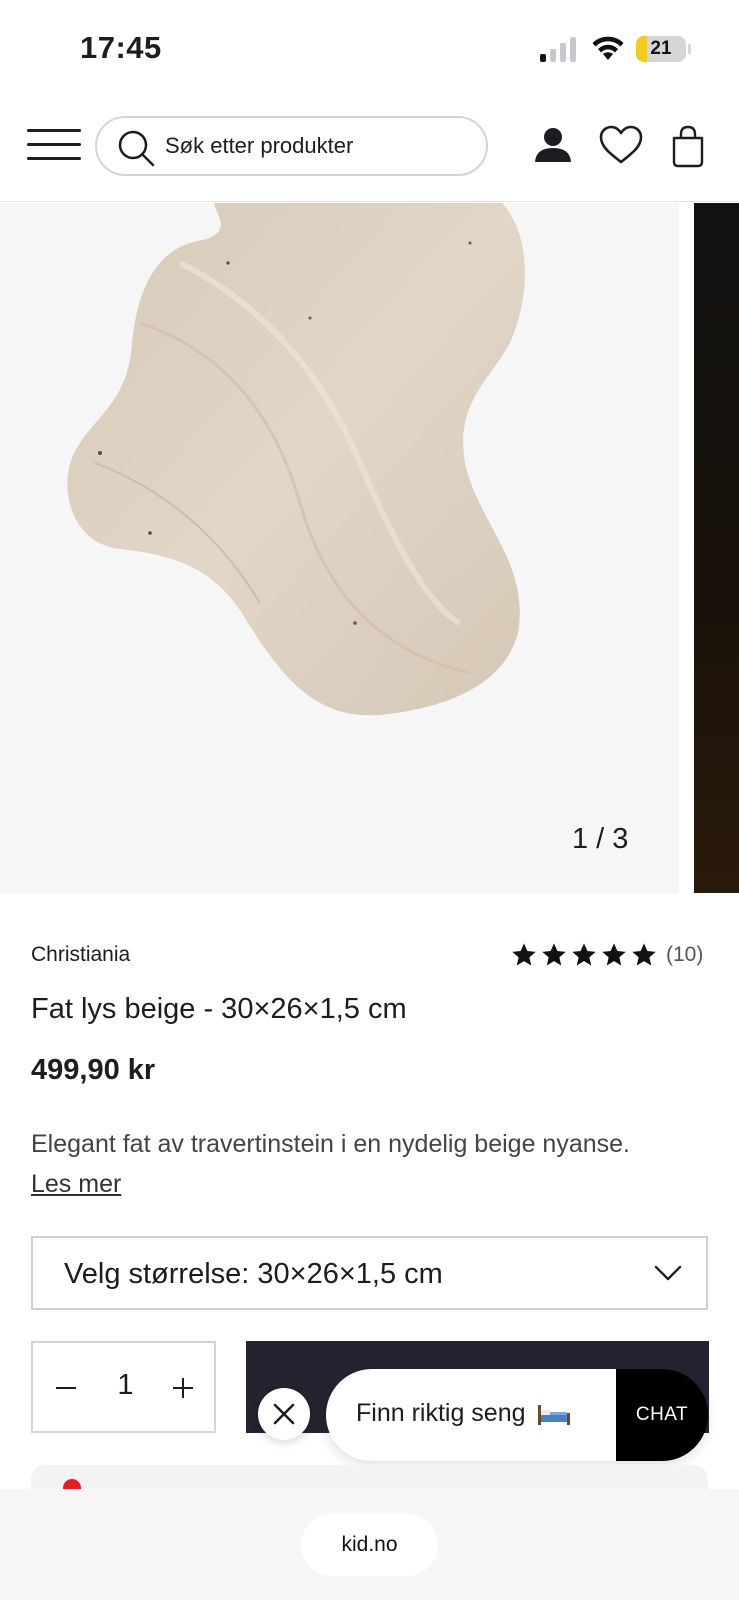 The height and width of the screenshot is (1600, 739). I want to click on search-icon, so click(136, 148).